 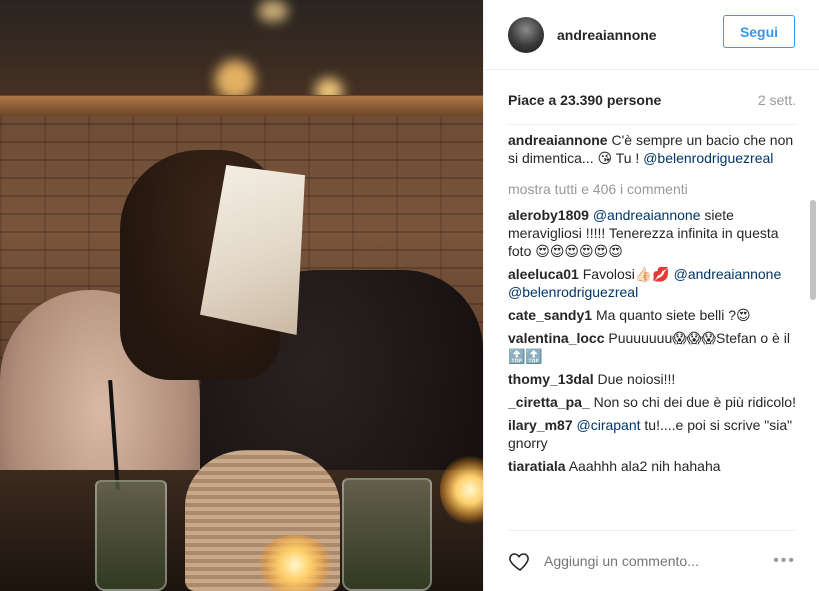 What do you see at coordinates (549, 402) in the screenshot?
I see `comment-username: _ciretta_pa_` at bounding box center [549, 402].